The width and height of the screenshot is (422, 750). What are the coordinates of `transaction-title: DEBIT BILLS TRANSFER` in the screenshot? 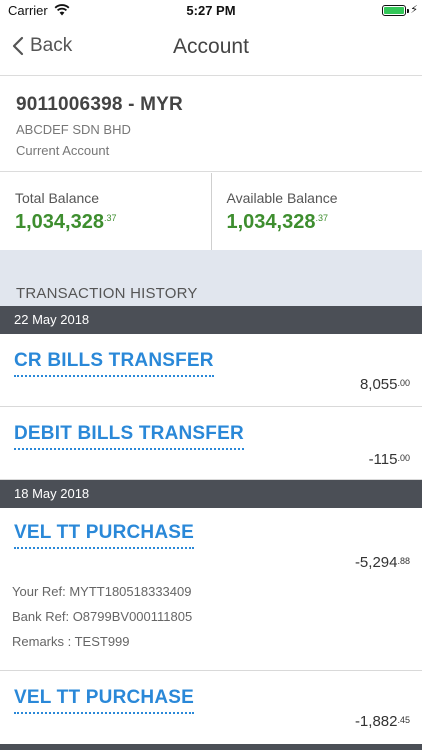 It's located at (129, 436).